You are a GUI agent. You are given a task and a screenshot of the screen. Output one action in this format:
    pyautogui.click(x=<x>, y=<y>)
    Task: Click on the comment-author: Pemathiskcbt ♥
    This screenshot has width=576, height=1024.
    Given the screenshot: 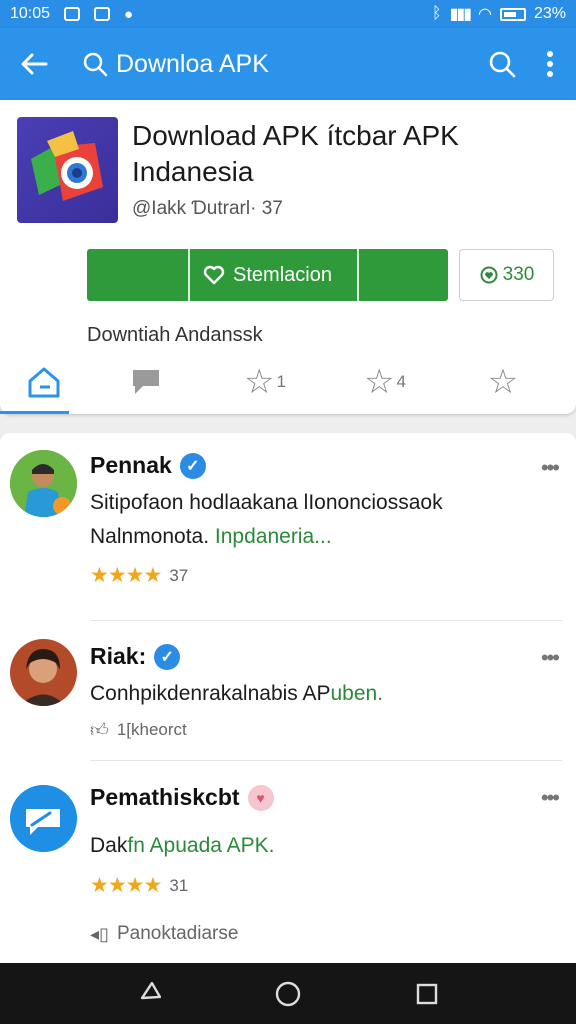 What is the action you would take?
    pyautogui.click(x=182, y=797)
    